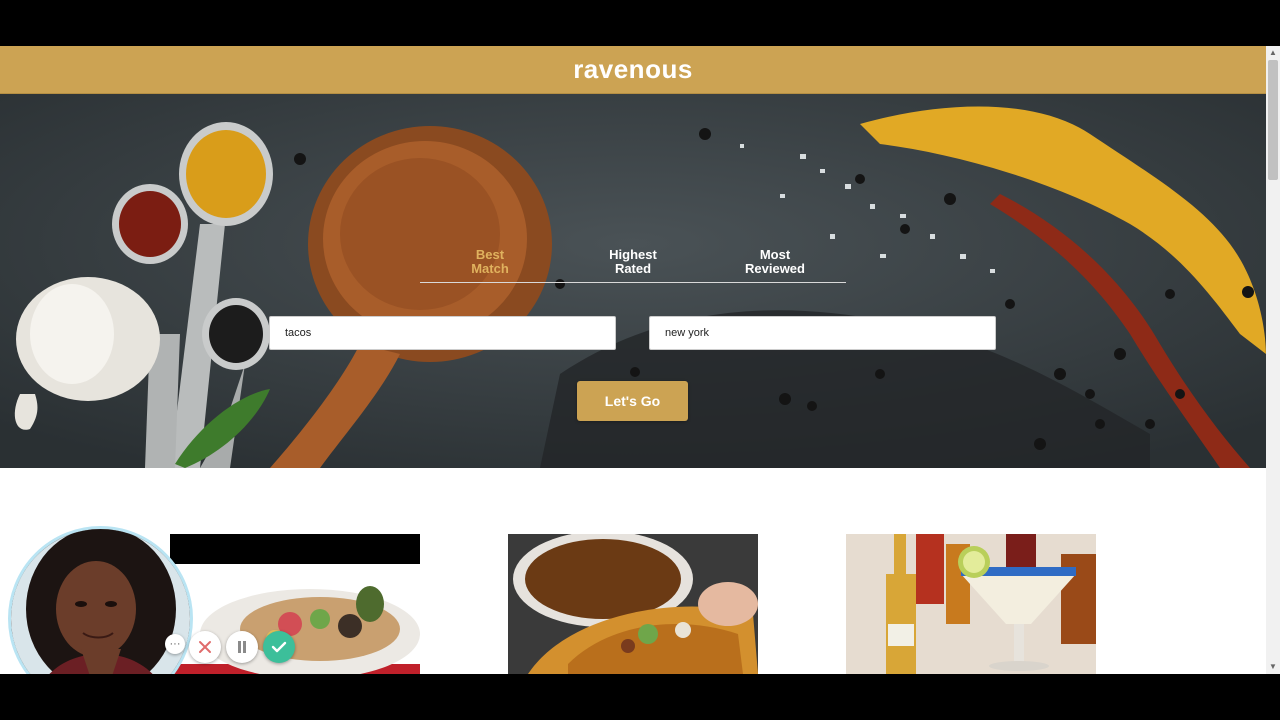 The height and width of the screenshot is (720, 1280). What do you see at coordinates (1273, 120) in the screenshot?
I see `scrollbar-thumb` at bounding box center [1273, 120].